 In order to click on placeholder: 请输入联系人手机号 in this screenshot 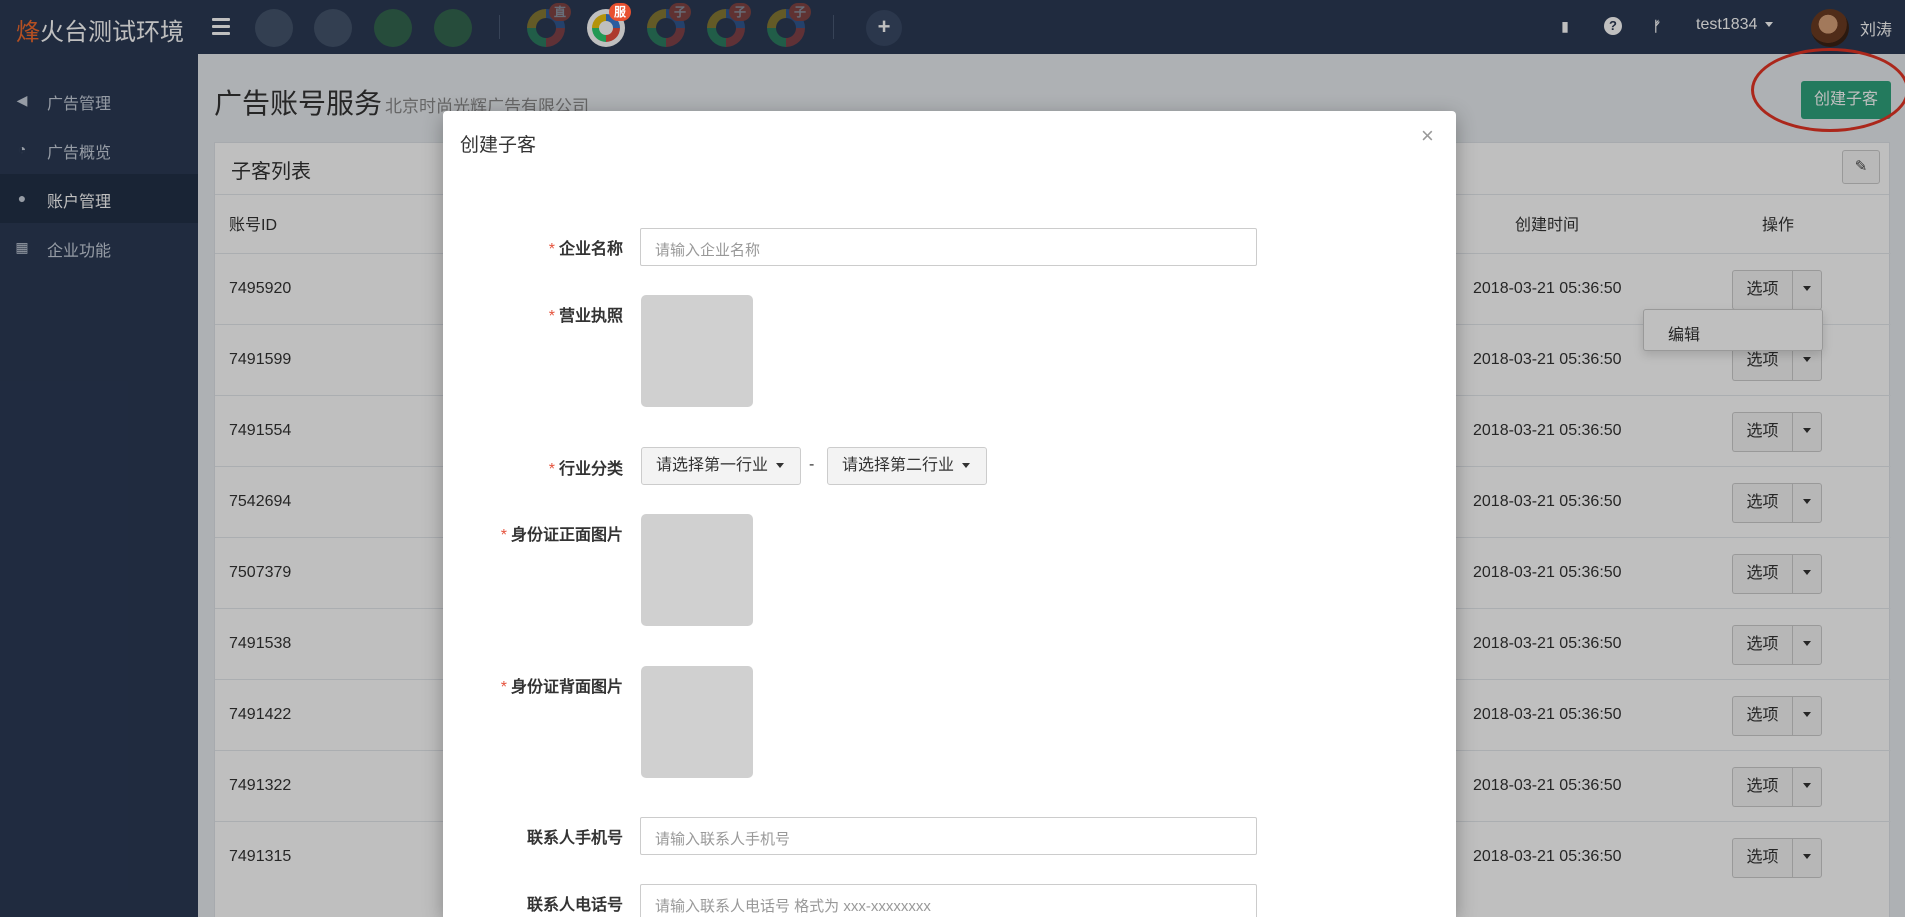, I will do `click(723, 839)`.